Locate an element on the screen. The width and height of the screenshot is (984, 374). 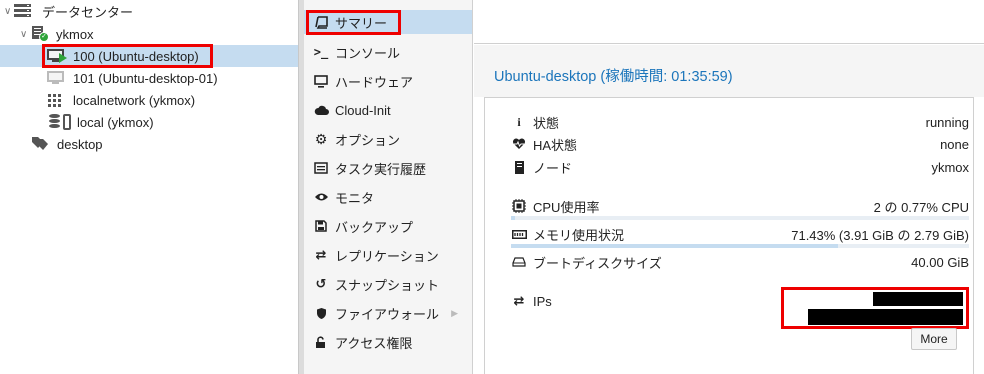
disk-label: ブートディスクサイズ is located at coordinates (597, 263).